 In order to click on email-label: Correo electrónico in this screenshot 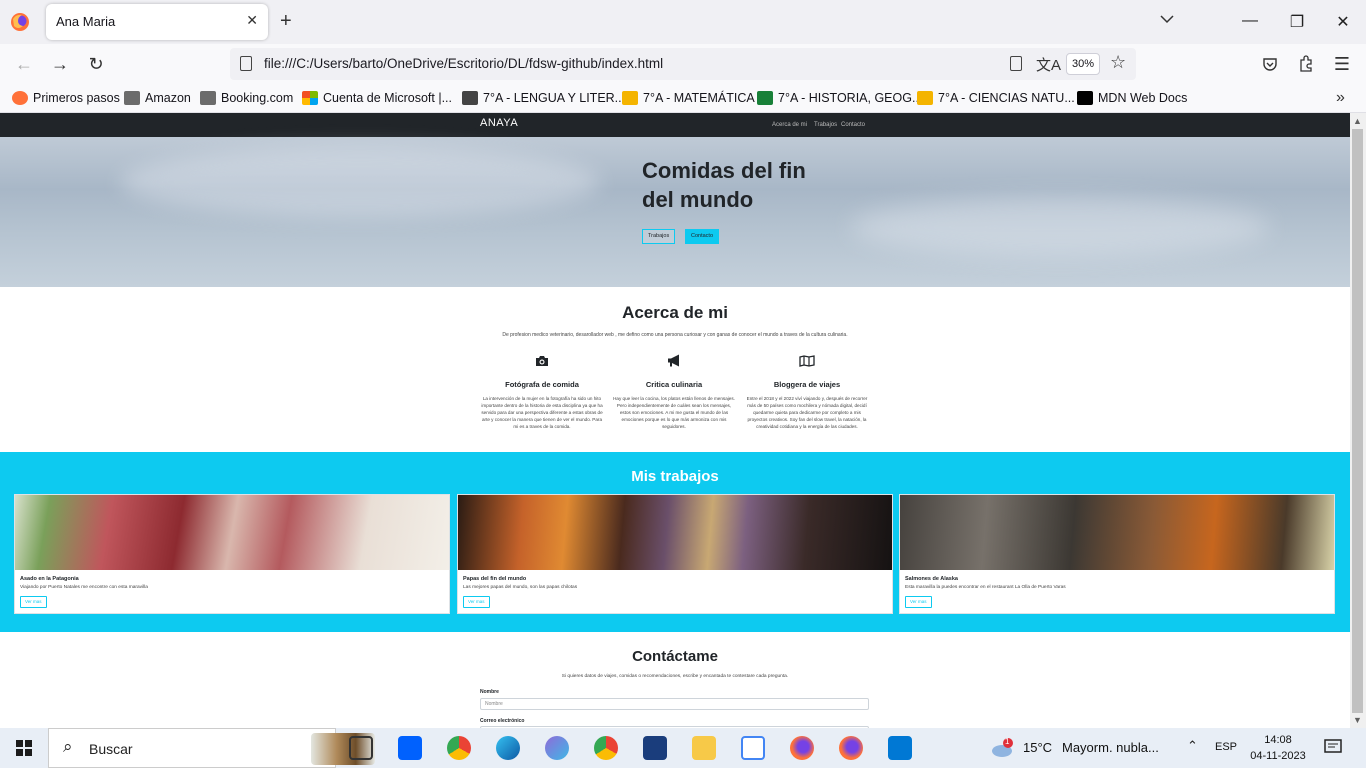, I will do `click(502, 721)`.